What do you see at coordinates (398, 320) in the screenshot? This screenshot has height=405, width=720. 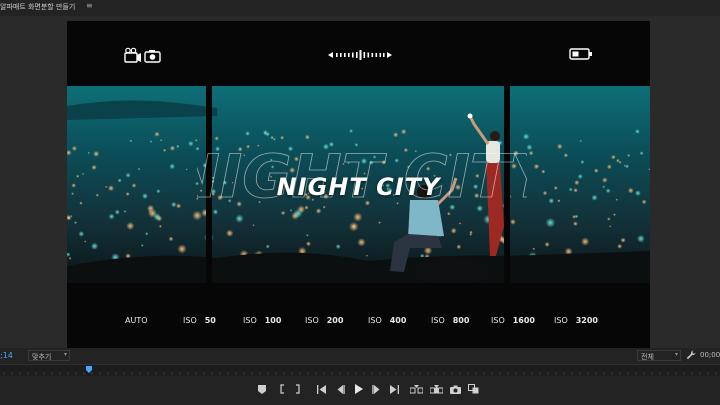 I see `iso-value: 400` at bounding box center [398, 320].